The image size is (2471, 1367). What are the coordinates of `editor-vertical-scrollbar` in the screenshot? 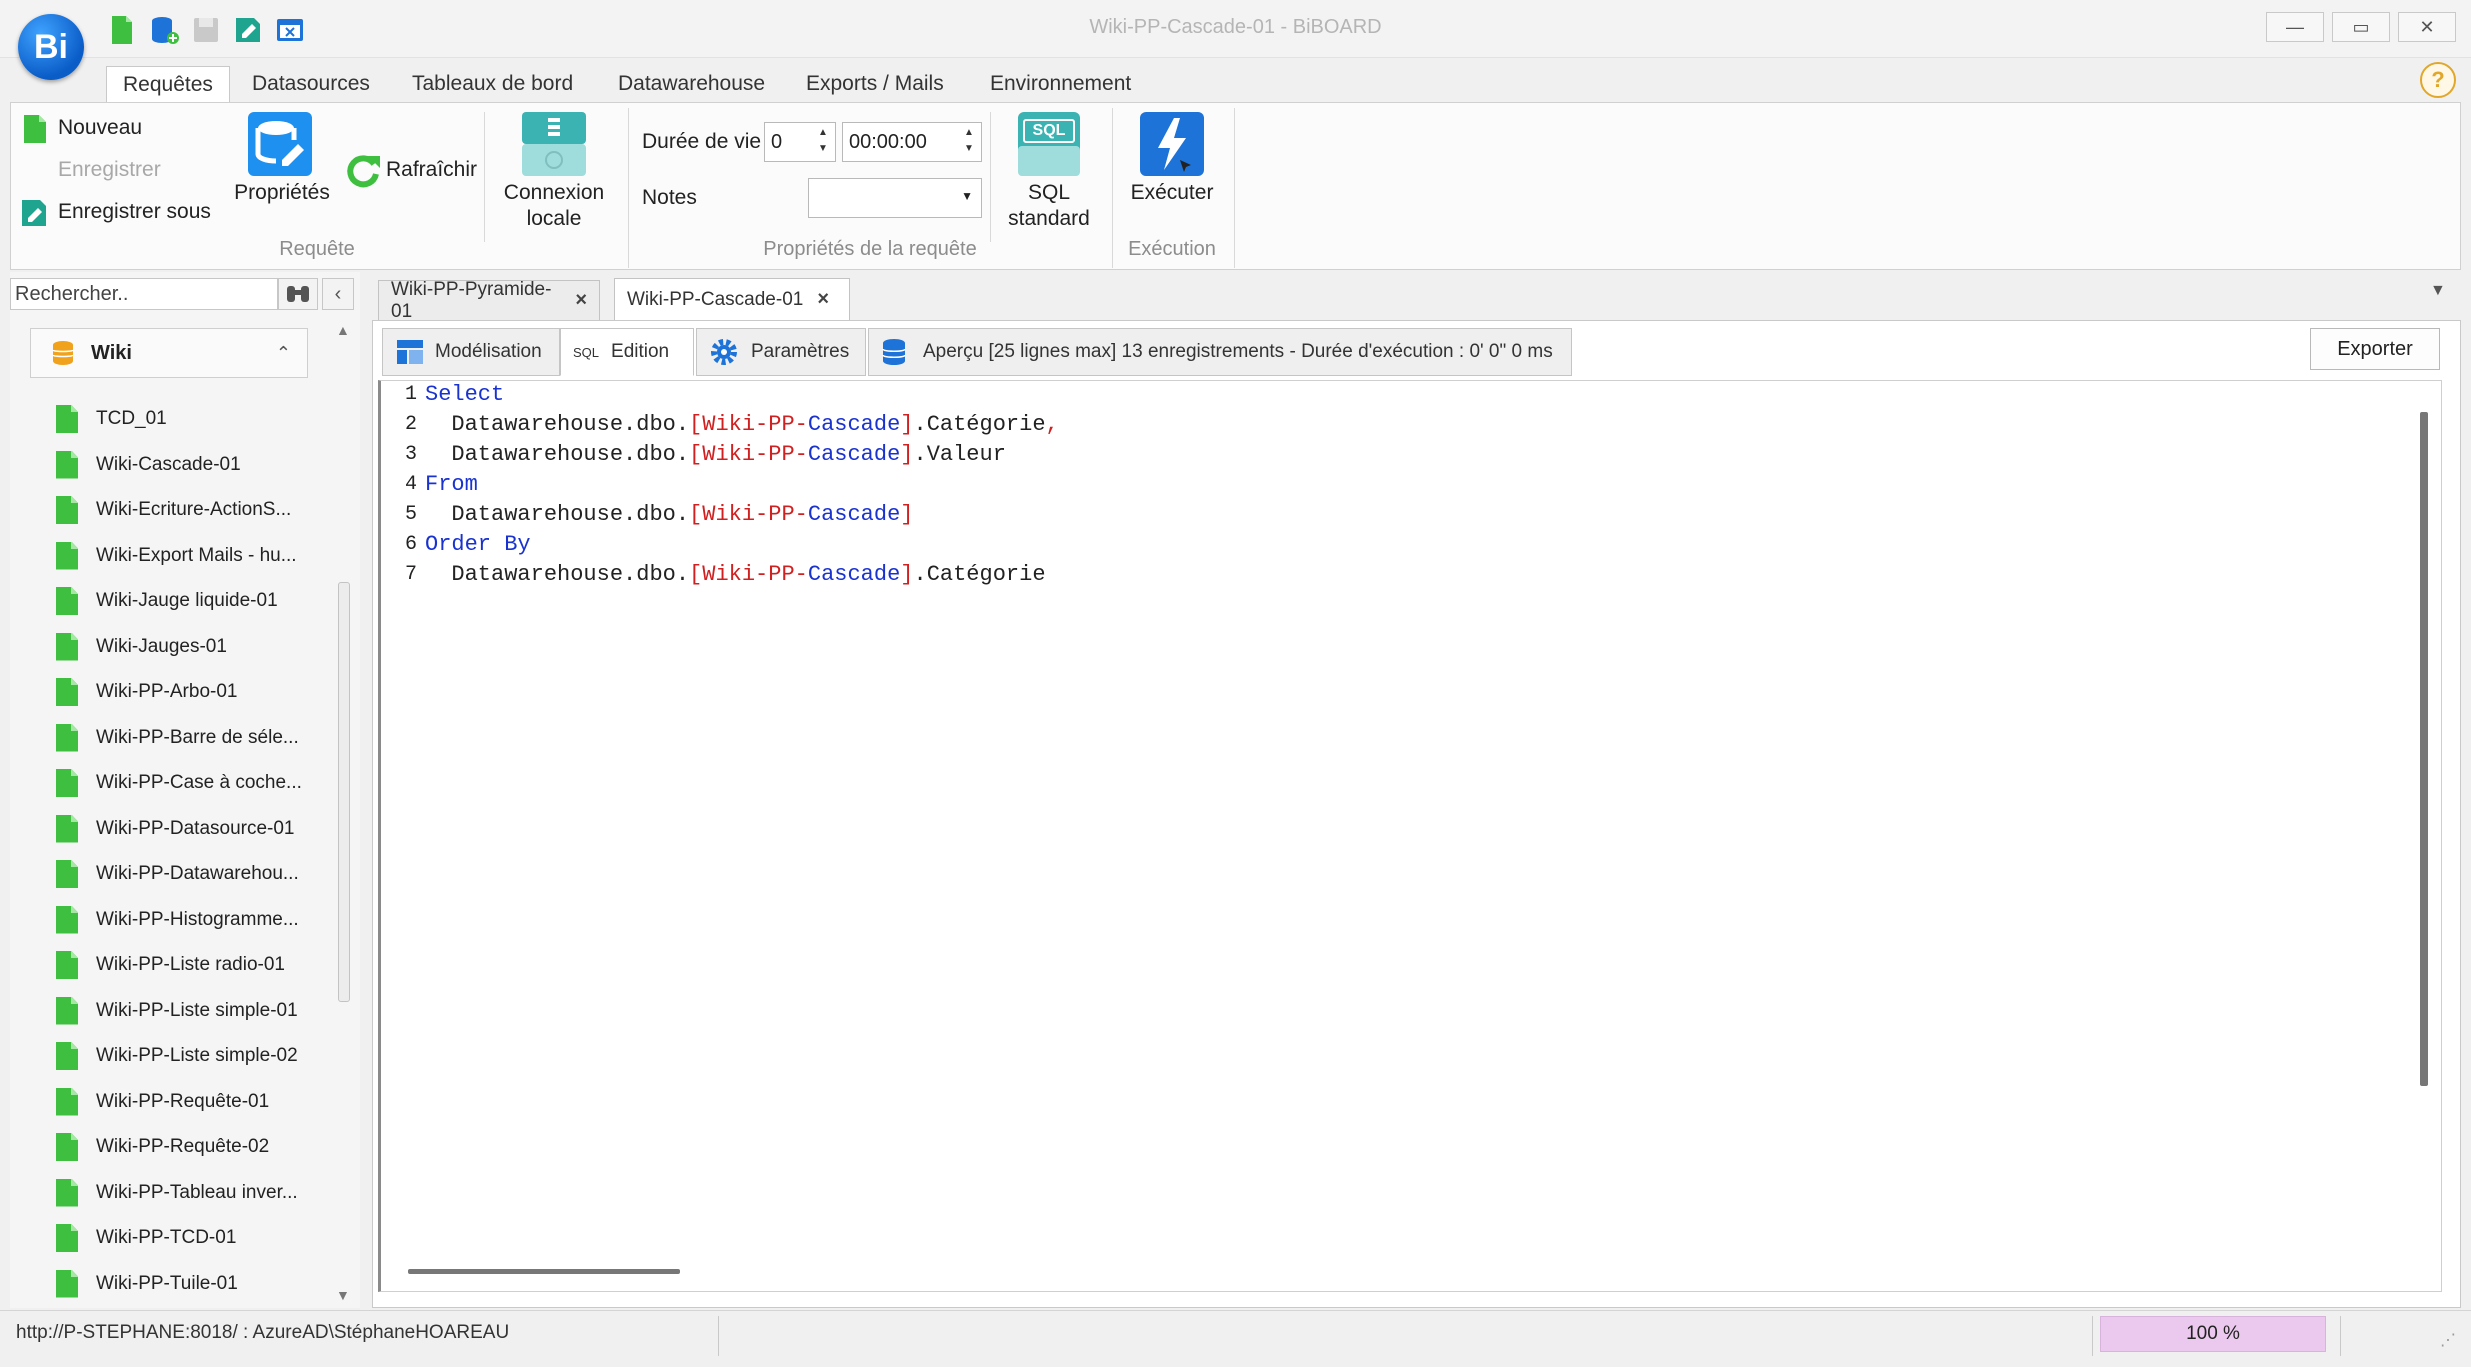 It's located at (2424, 749).